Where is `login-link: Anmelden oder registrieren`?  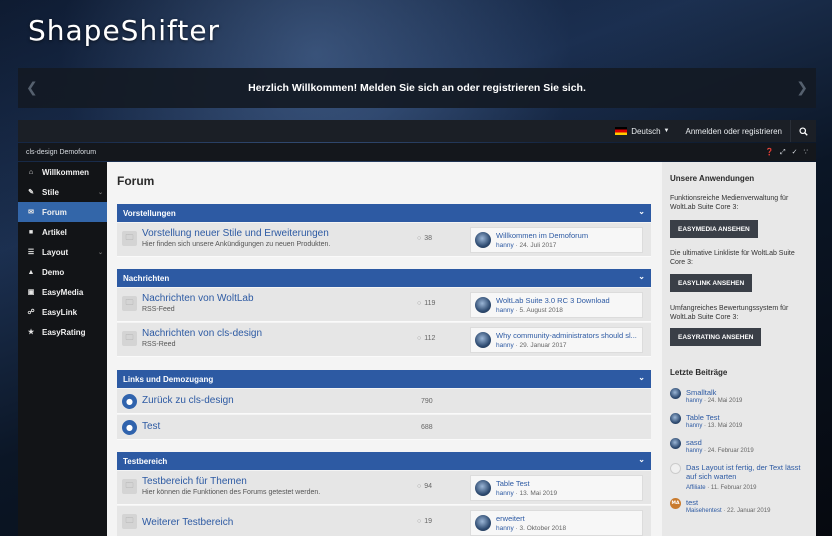
login-link: Anmelden oder registrieren is located at coordinates (734, 131).